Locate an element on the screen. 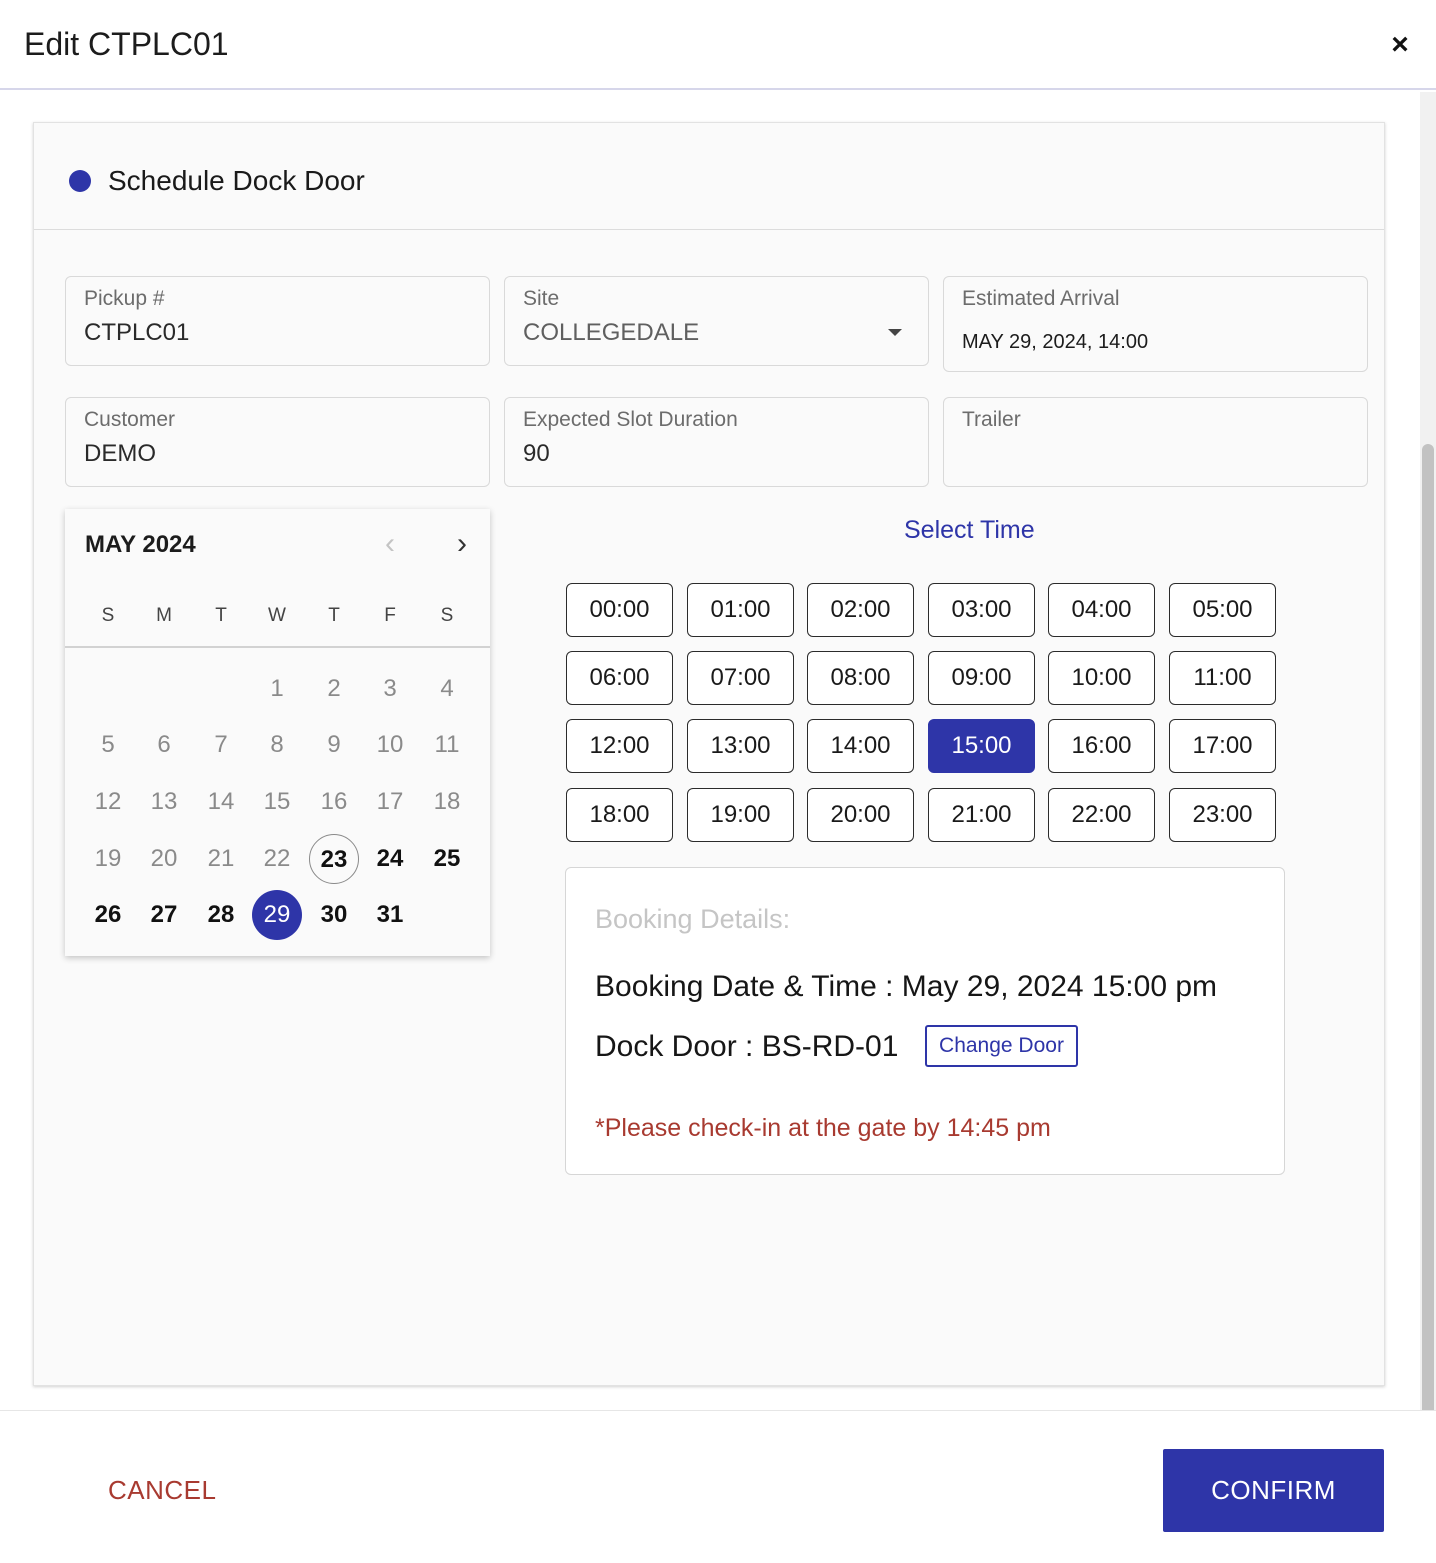 The height and width of the screenshot is (1563, 1436). calendar-day: 17 is located at coordinates (390, 801).